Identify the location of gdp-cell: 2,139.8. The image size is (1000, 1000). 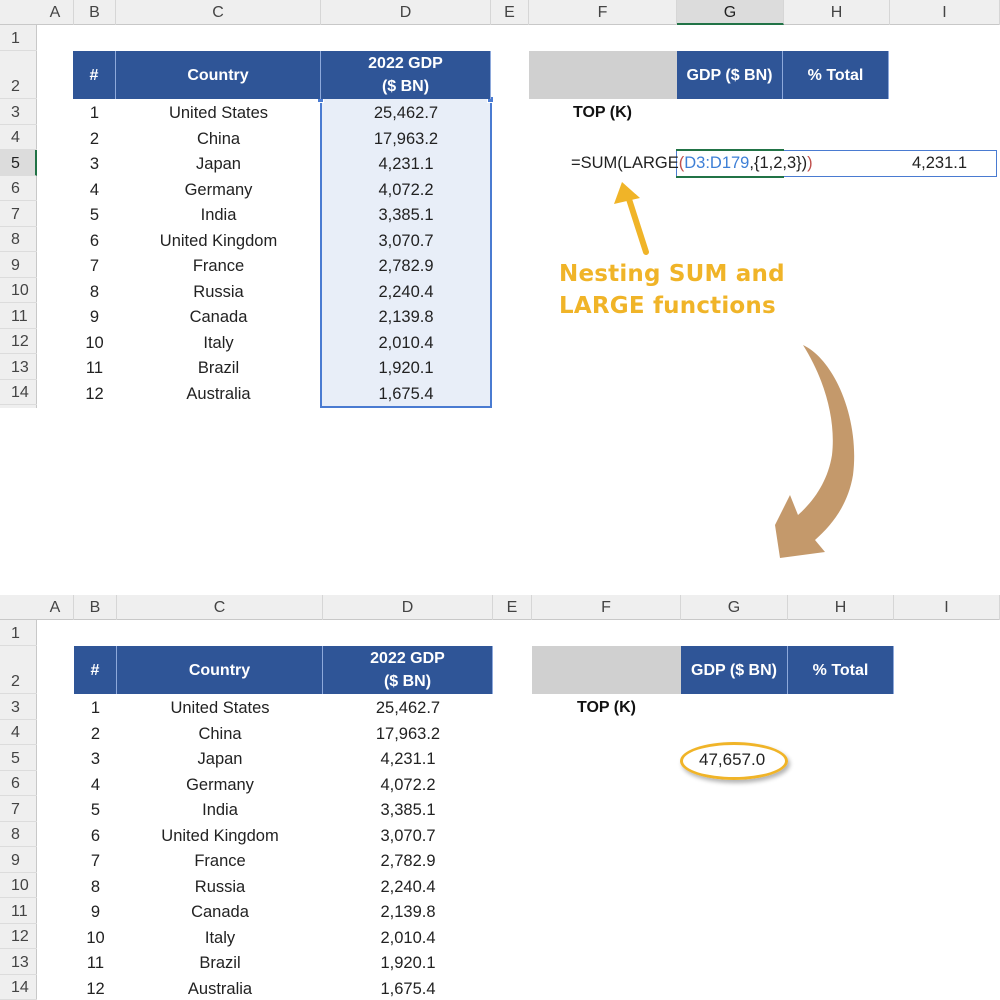
(408, 912).